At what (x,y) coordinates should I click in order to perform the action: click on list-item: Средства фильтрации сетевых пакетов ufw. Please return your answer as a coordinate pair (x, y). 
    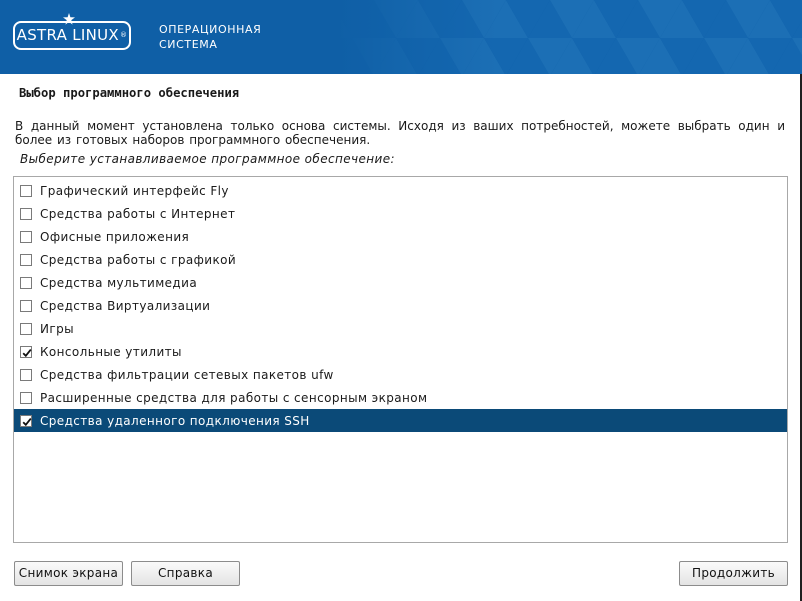
    Looking at the image, I should click on (400, 374).